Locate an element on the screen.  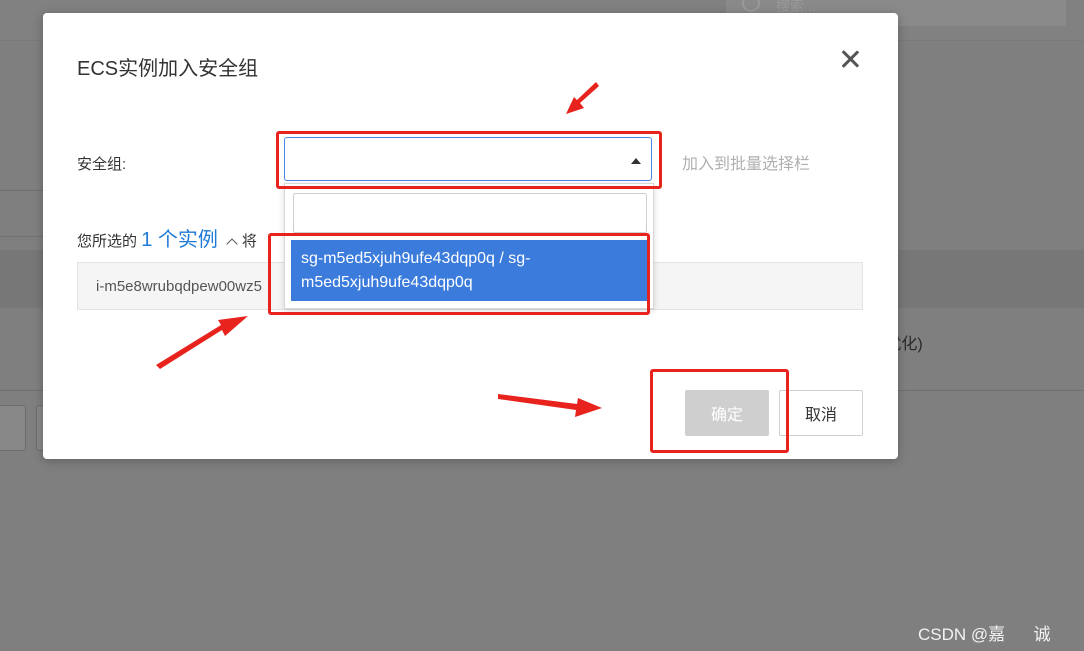
watermark: CSDN @嘉 诚 is located at coordinates (984, 634).